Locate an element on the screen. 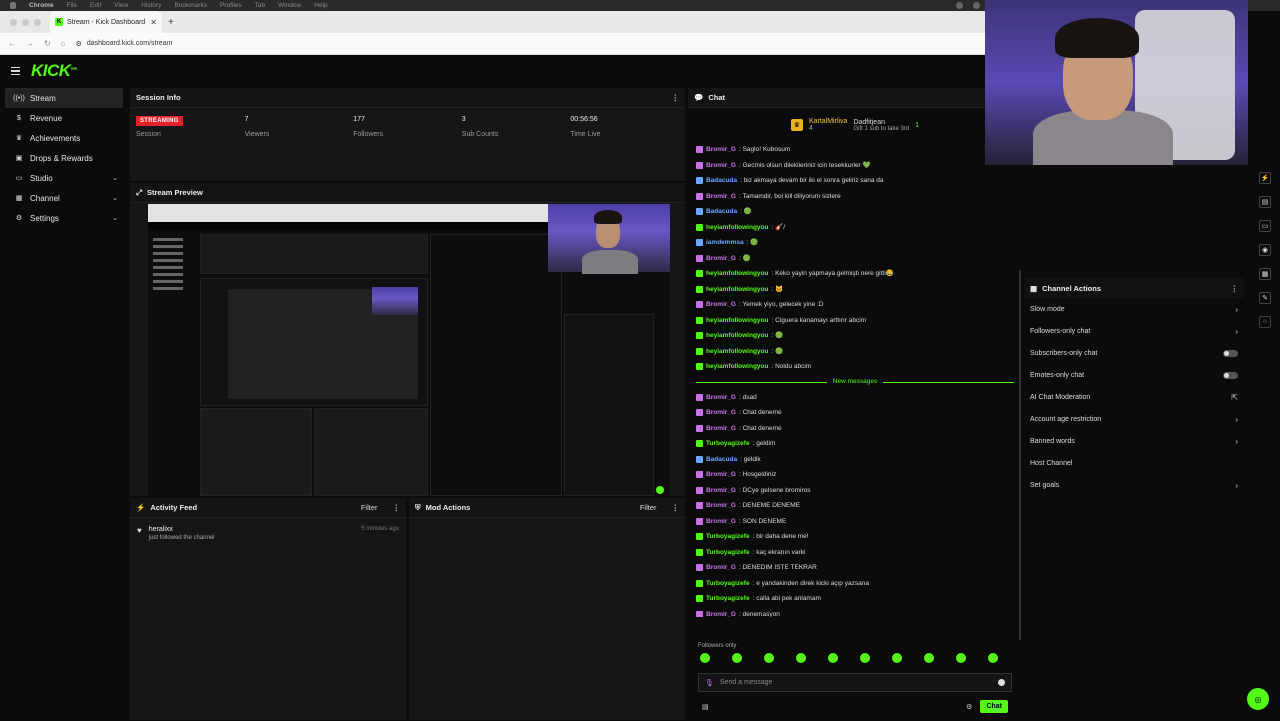  account-age-row: Account age restriction › is located at coordinates (1134, 419).